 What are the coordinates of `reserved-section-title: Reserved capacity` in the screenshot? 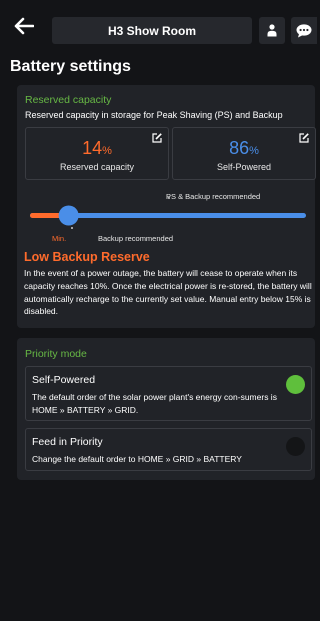 It's located at (68, 100).